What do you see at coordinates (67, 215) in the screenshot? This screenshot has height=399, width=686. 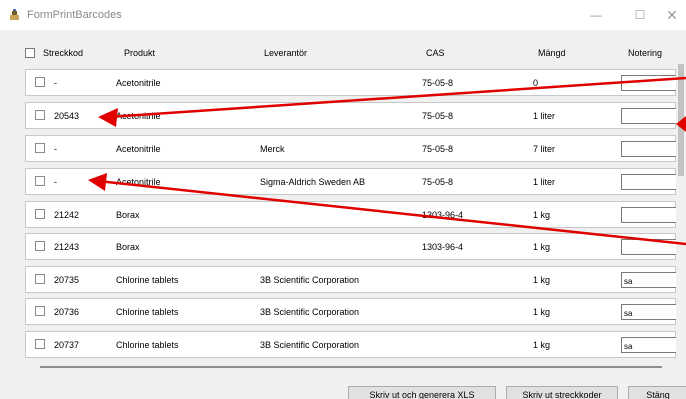 I see `cell-code: 21242` at bounding box center [67, 215].